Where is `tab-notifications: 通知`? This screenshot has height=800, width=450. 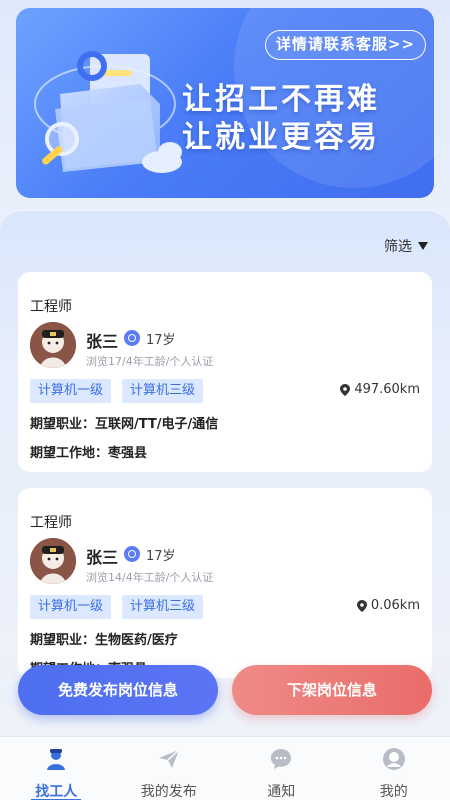
tab-notifications: 通知 is located at coordinates (281, 768).